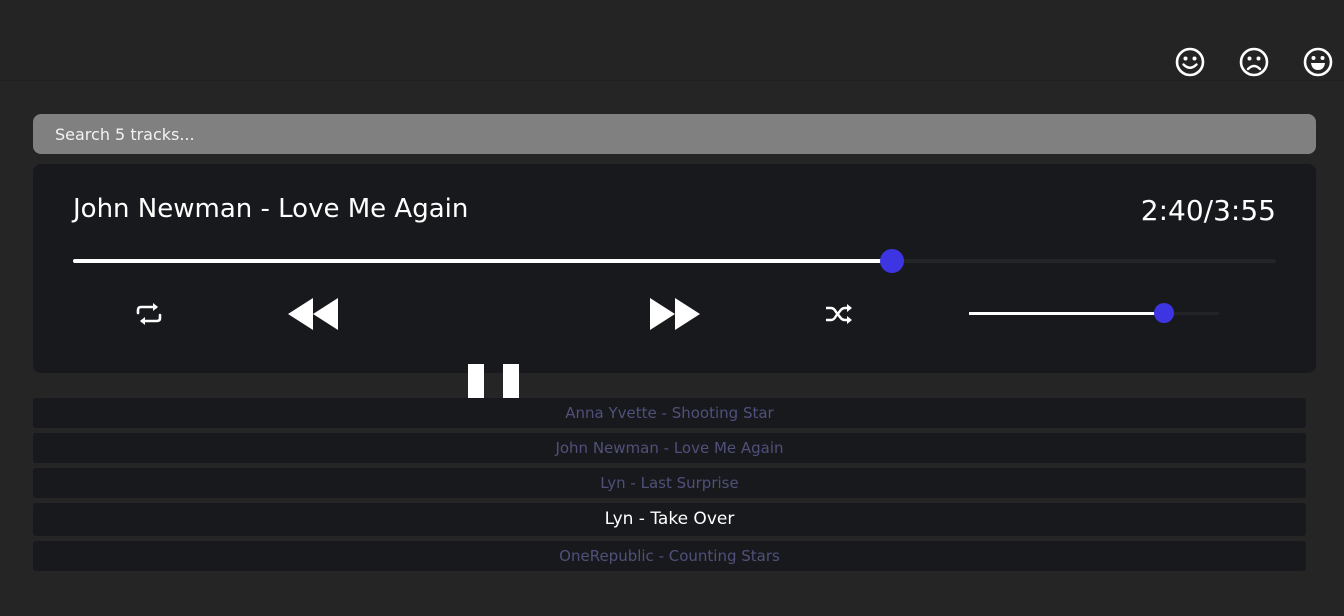  Describe the element at coordinates (669, 448) in the screenshot. I see `playlist-item: John Newman - Love Me Again` at that location.